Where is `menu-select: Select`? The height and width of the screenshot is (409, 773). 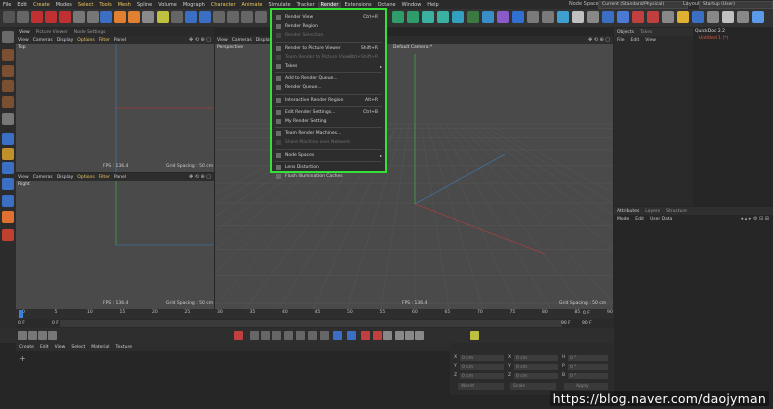
menu-select: Select is located at coordinates (85, 5).